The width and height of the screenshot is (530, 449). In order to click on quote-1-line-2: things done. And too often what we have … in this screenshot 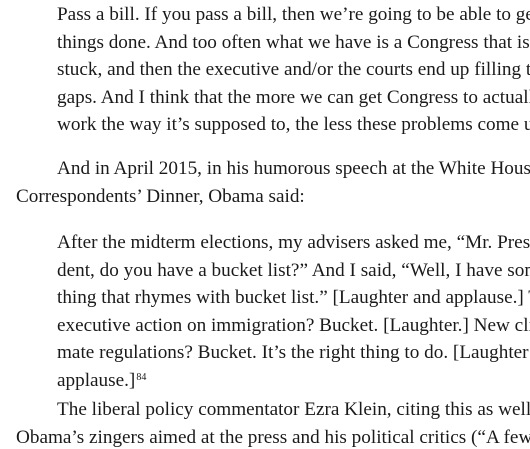, I will do `click(293, 42)`.